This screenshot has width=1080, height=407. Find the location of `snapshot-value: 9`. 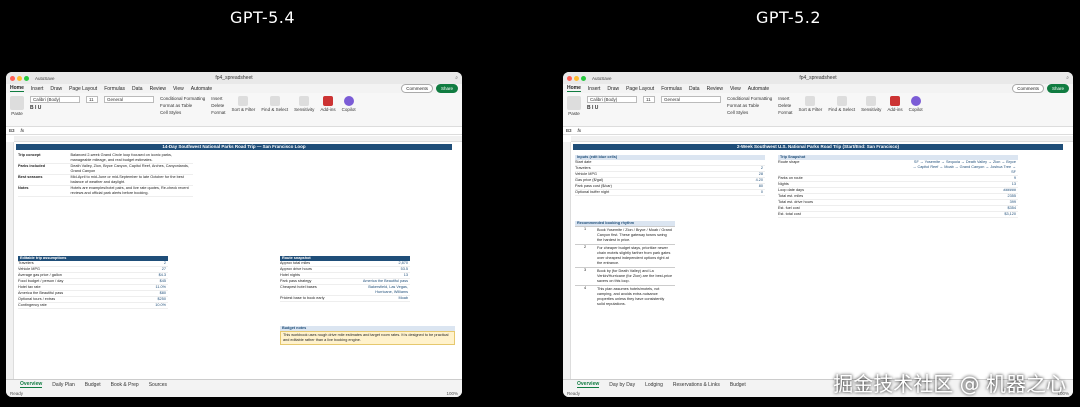

snapshot-value: 9 is located at coordinates (964, 178).